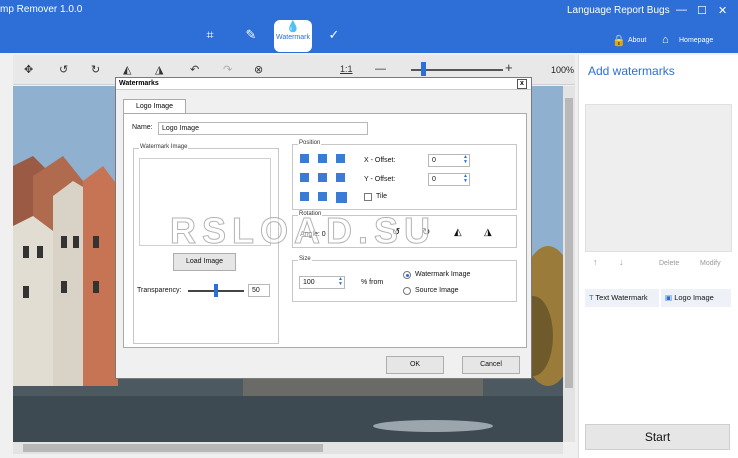 The image size is (738, 458). What do you see at coordinates (305, 259) in the screenshot?
I see `size-group-title: Size` at bounding box center [305, 259].